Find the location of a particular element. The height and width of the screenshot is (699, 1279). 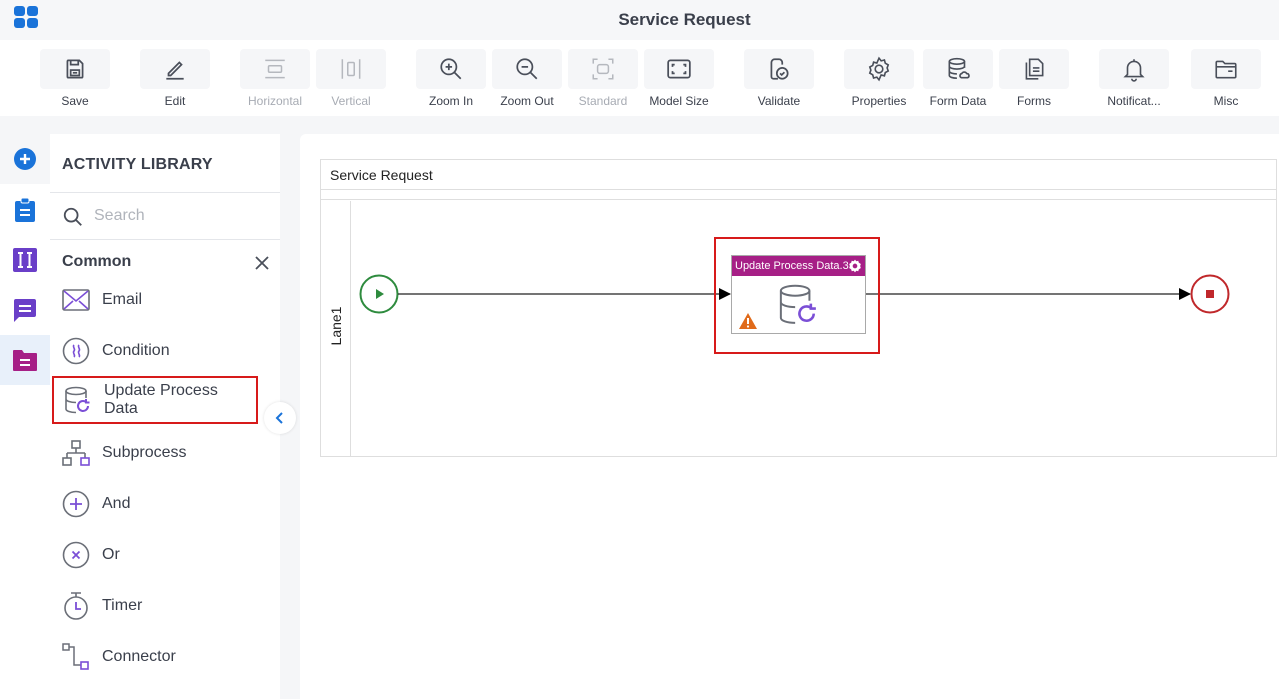

model-size-button: Model Size is located at coordinates (679, 78).